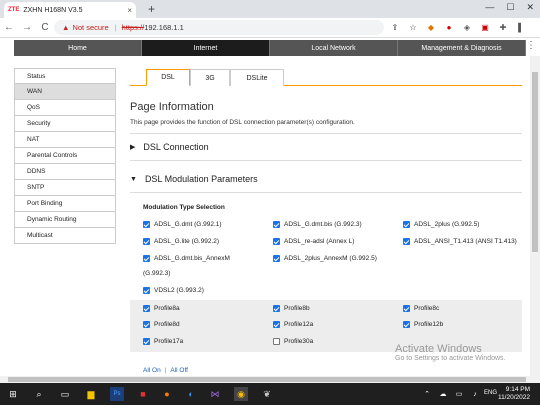 The image size is (540, 405). Describe the element at coordinates (521, 27) in the screenshot. I see `sidebar-icon: ▌` at that location.